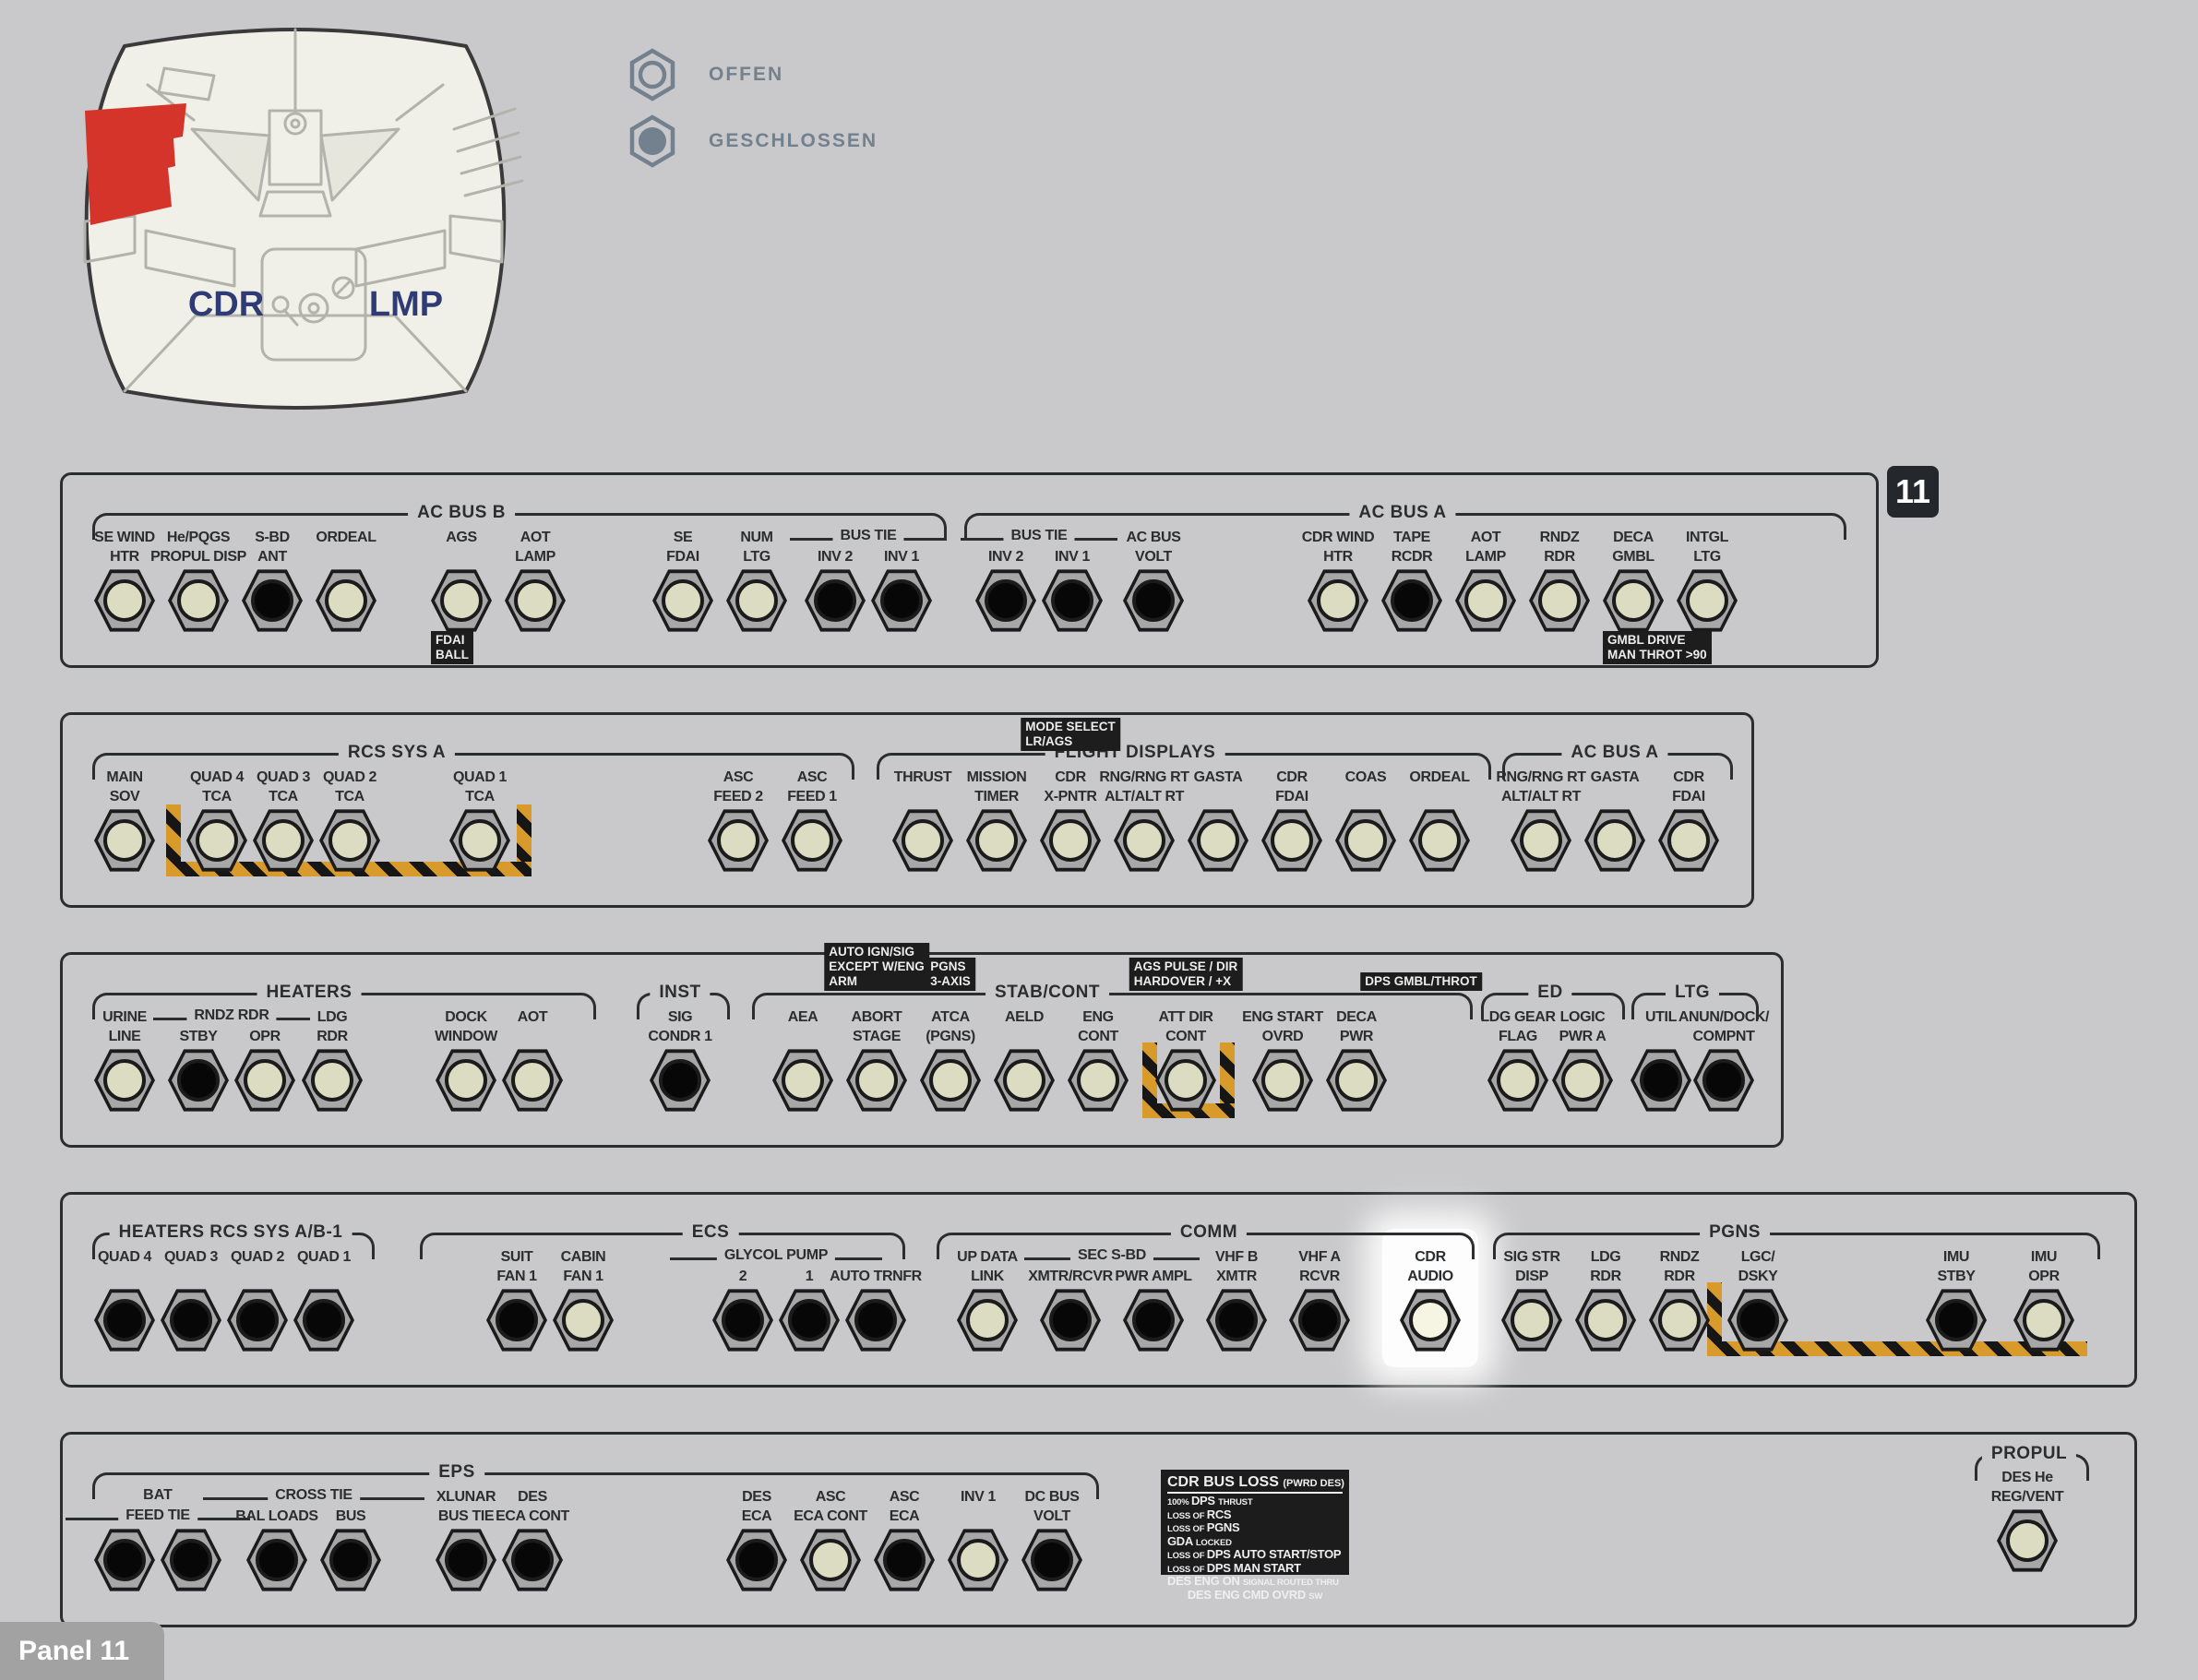 The height and width of the screenshot is (1680, 2198). I want to click on breaker-des-eca-r5-6-state-closed, so click(756, 1560).